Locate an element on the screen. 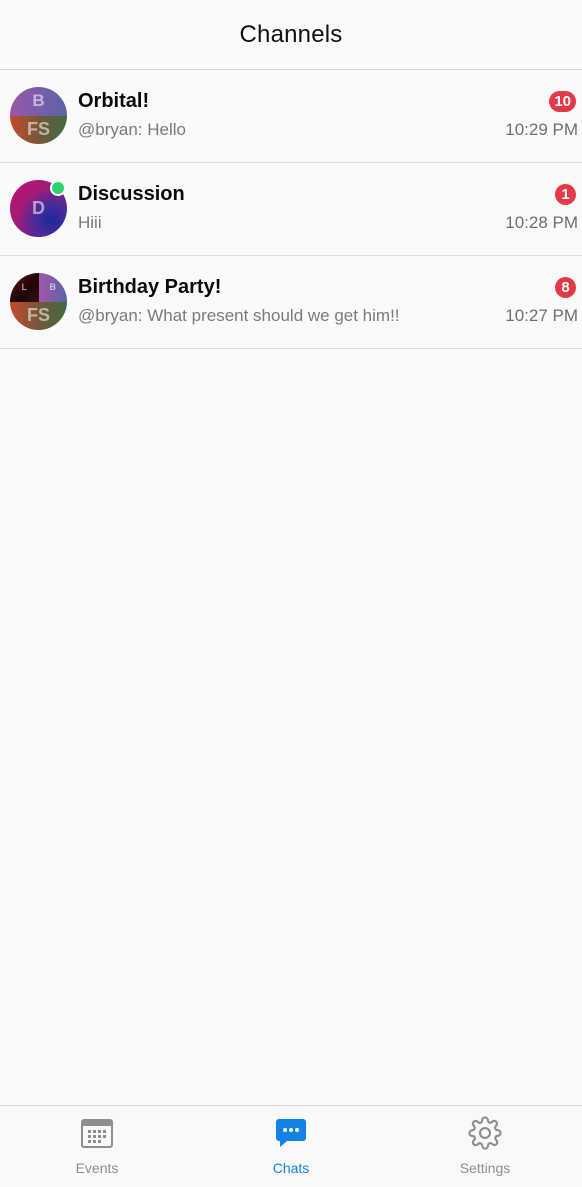 The width and height of the screenshot is (582, 1187). avatar-initial-top: B is located at coordinates (38, 101).